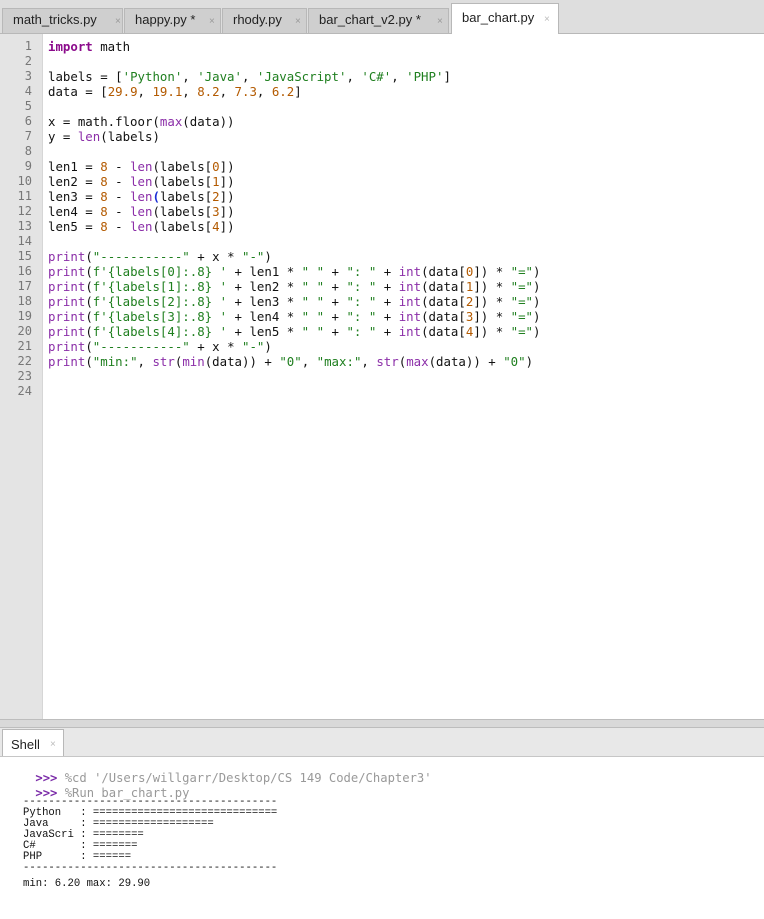  Describe the element at coordinates (382, 121) in the screenshot. I see `code-line: 6 x = math.floor(max(data))` at that location.